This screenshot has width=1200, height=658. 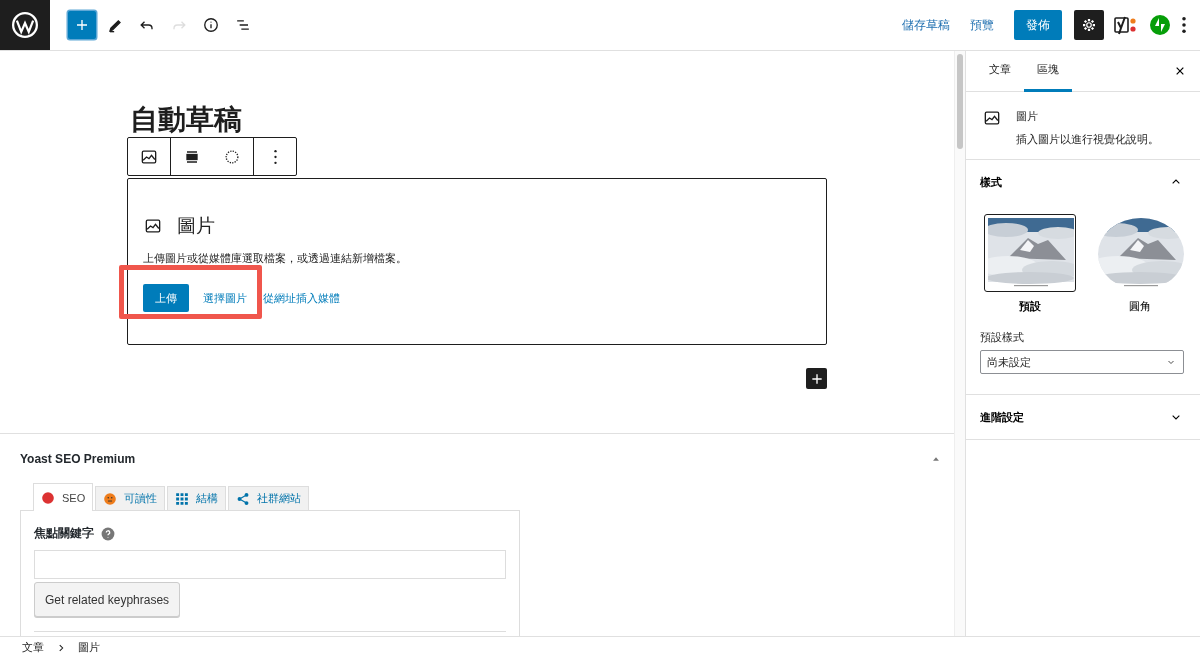 What do you see at coordinates (1002, 337) in the screenshot?
I see `field-label: 預設樣式` at bounding box center [1002, 337].